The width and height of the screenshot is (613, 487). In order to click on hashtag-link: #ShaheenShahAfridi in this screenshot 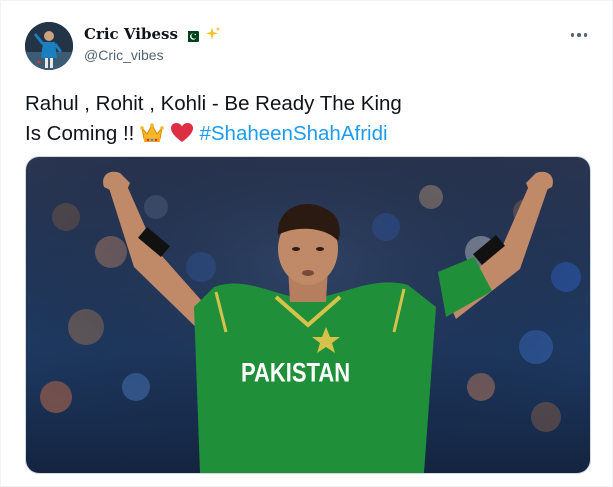, I will do `click(293, 133)`.